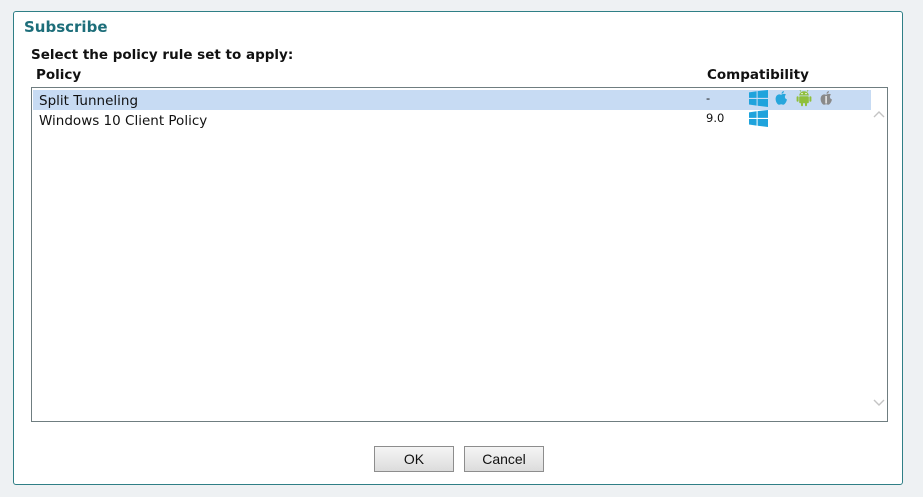  What do you see at coordinates (162, 55) in the screenshot?
I see `policy-prompt: Select the policy rule set to apply:` at bounding box center [162, 55].